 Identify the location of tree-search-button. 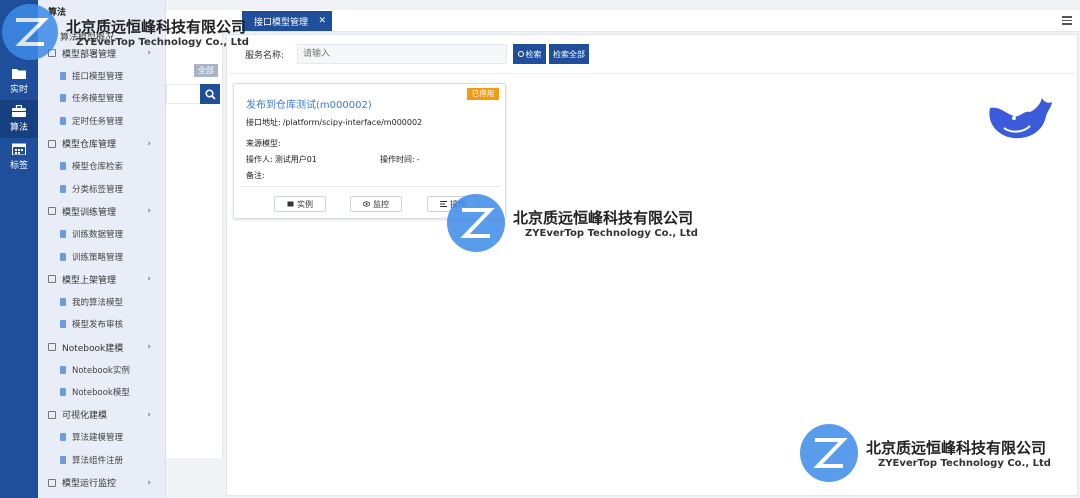
(210, 94).